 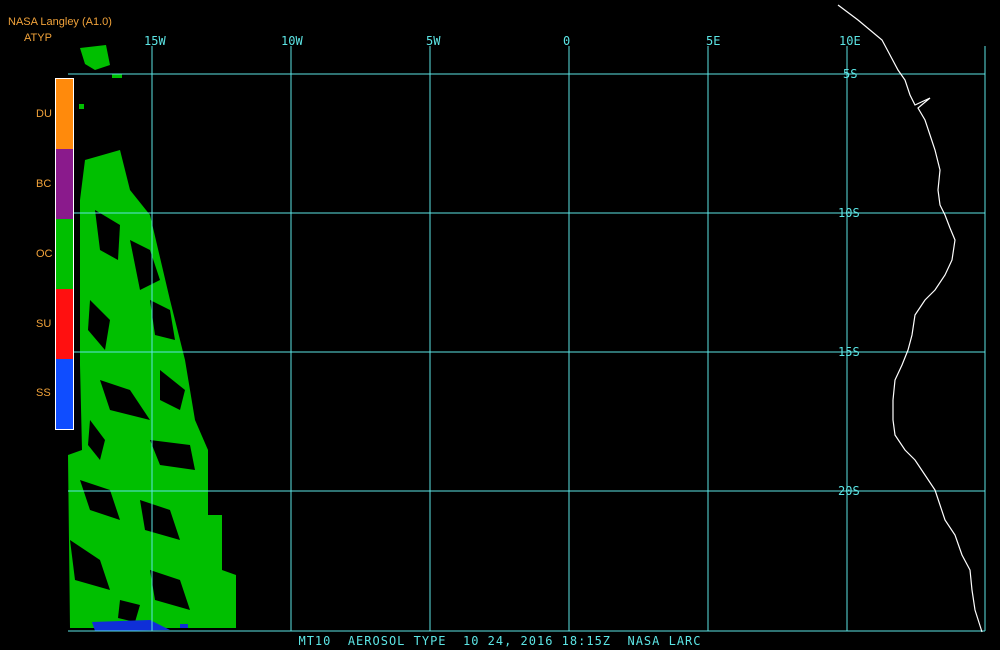 I want to click on lat-label: 5S, so click(x=850, y=74).